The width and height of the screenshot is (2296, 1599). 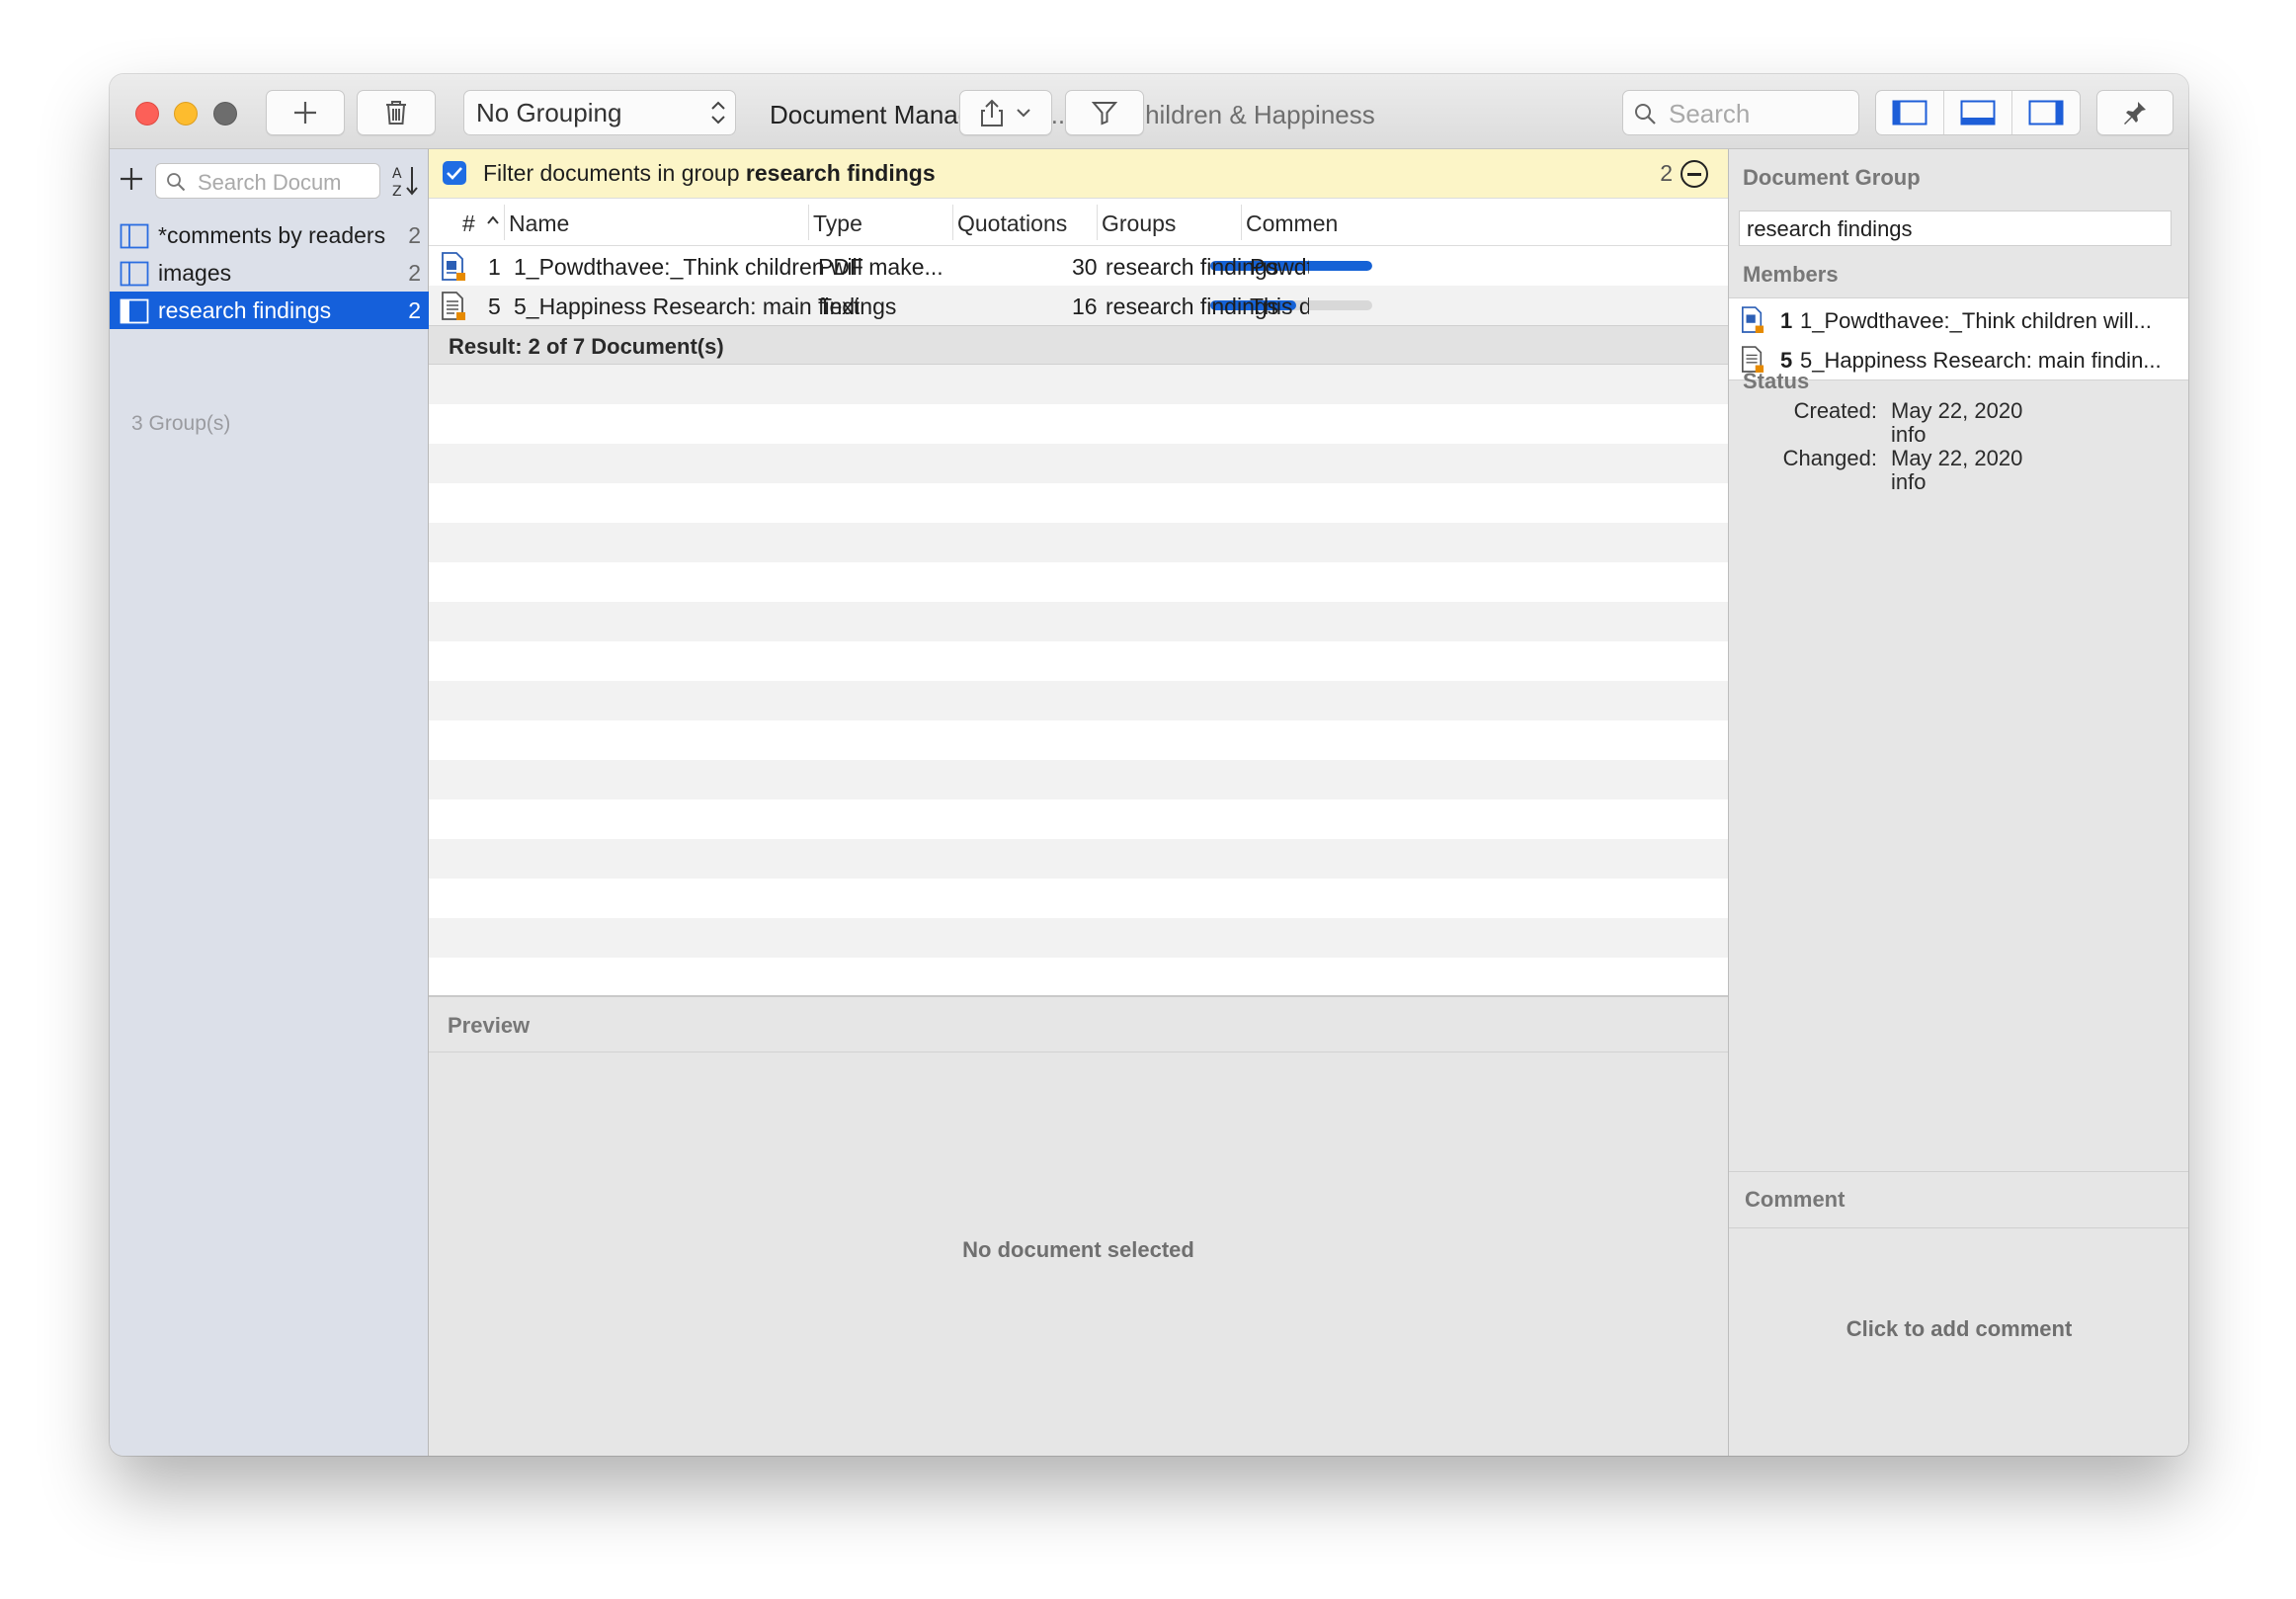 What do you see at coordinates (1829, 458) in the screenshot?
I see `changed-label: Changed:` at bounding box center [1829, 458].